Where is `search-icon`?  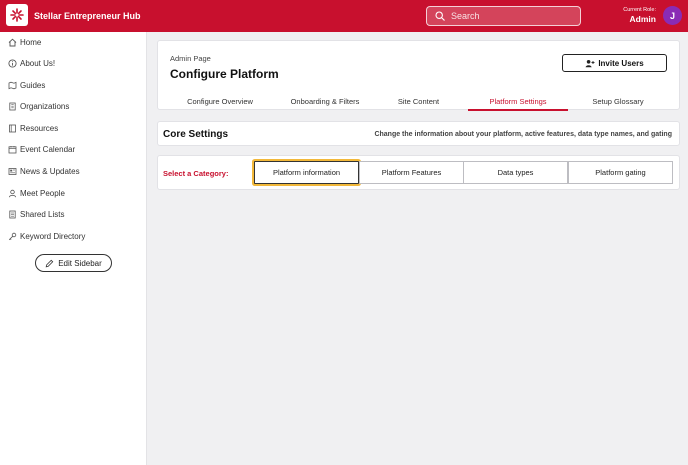 search-icon is located at coordinates (440, 16).